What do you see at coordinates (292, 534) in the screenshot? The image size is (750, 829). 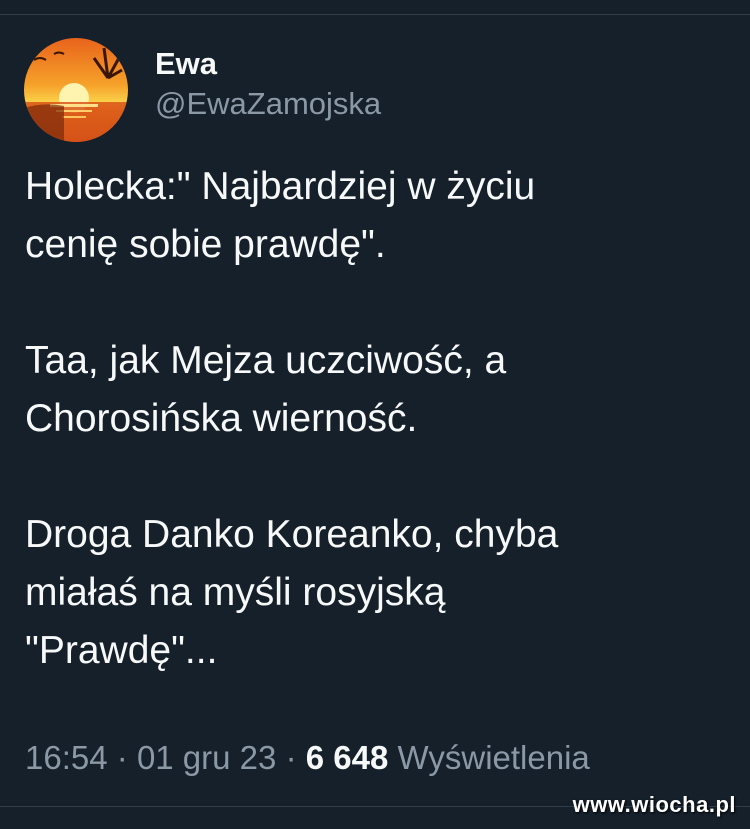 I see `tweet-line: Droga Danko Koreanko, chyba` at bounding box center [292, 534].